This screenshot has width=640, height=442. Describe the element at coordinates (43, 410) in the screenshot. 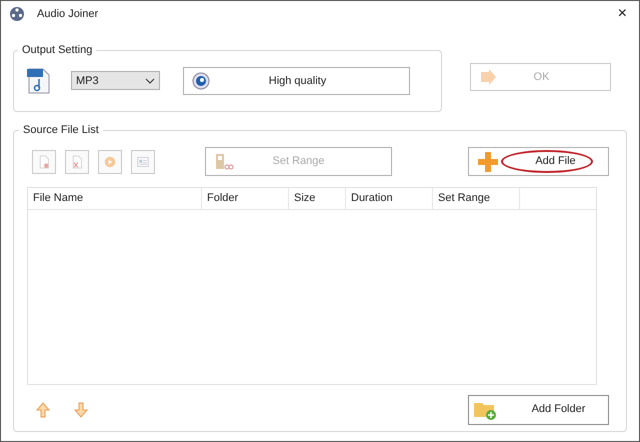

I see `arrow-up-icon` at that location.